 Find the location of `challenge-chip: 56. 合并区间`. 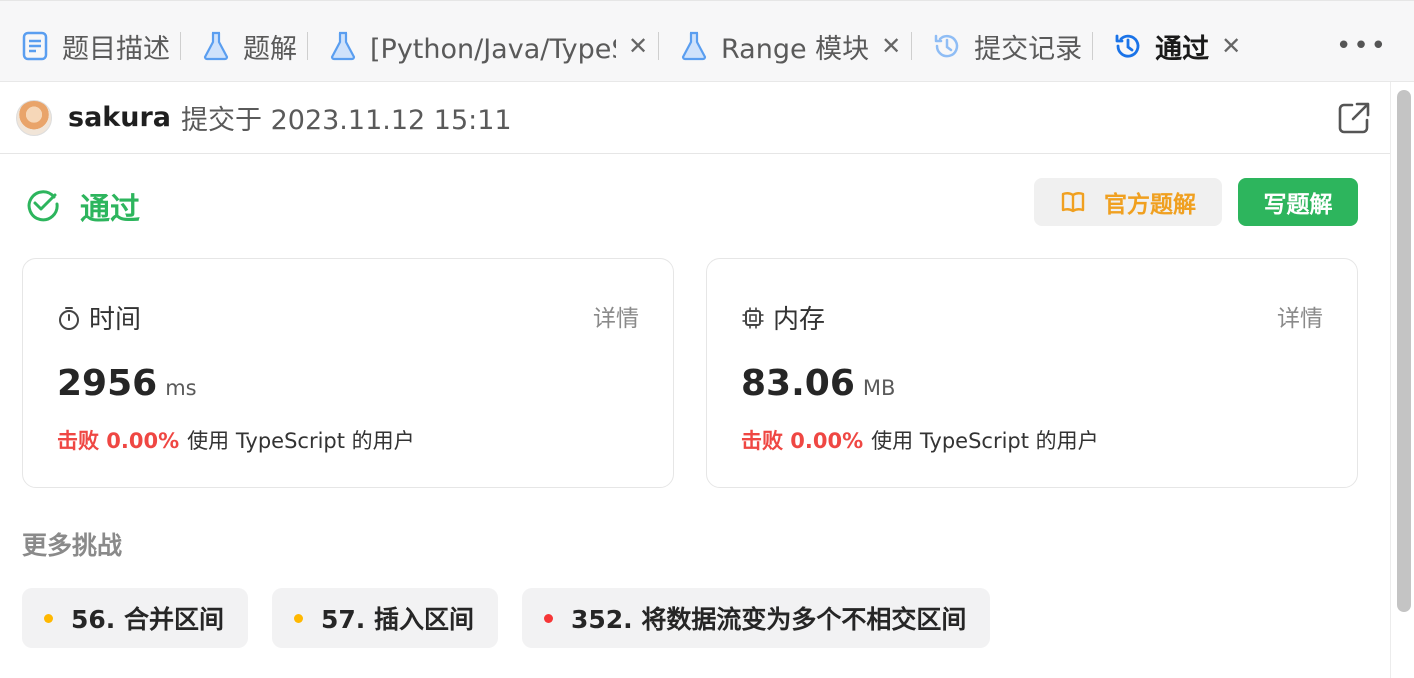

challenge-chip: 56. 合并区间 is located at coordinates (135, 618).